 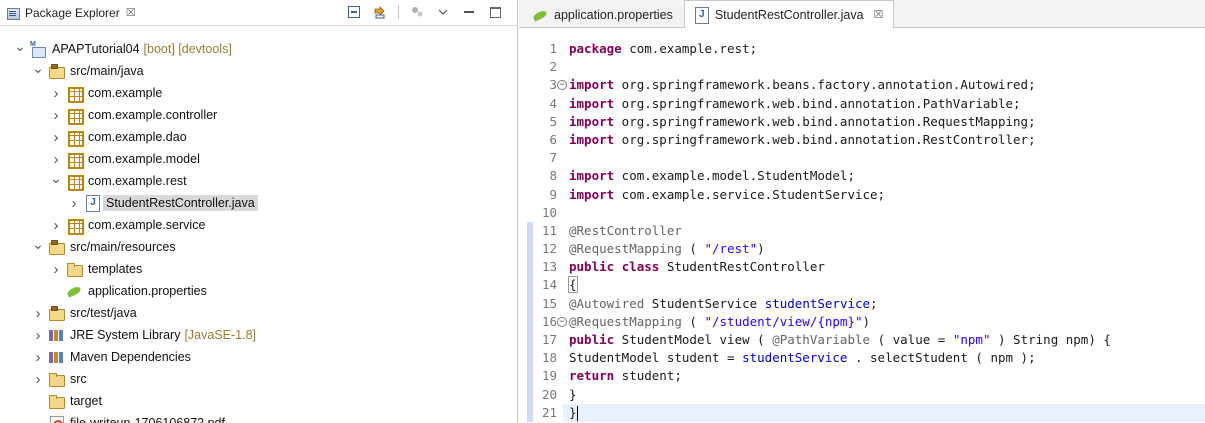 I want to click on focus-task-icon, so click(x=417, y=12).